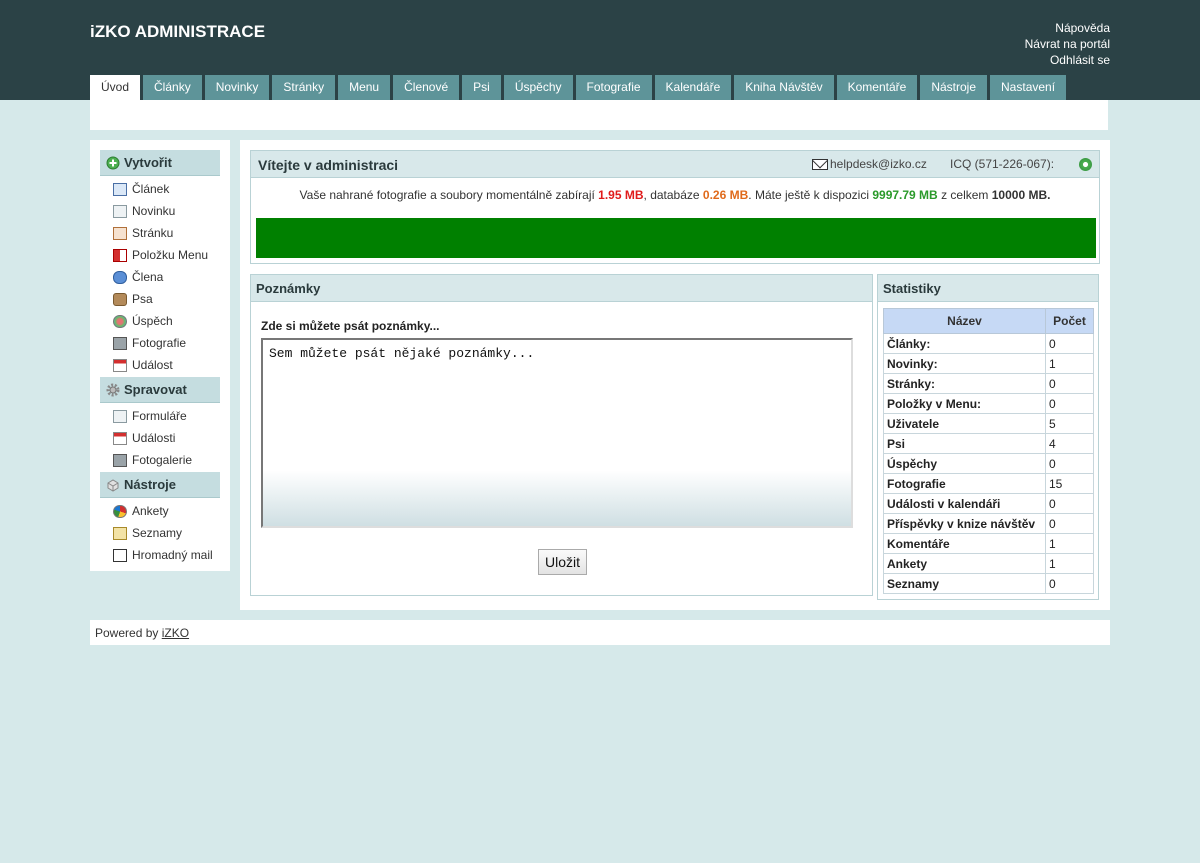 The height and width of the screenshot is (863, 1200). Describe the element at coordinates (120, 255) in the screenshot. I see `menu-item-icon` at that location.